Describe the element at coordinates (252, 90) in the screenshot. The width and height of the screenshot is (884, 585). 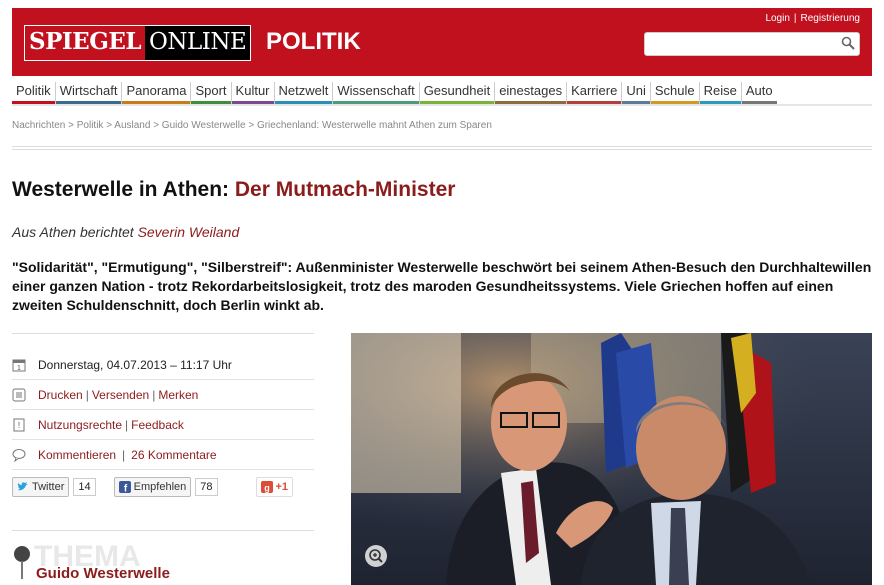
I see `nav-item-label: Kultur` at that location.